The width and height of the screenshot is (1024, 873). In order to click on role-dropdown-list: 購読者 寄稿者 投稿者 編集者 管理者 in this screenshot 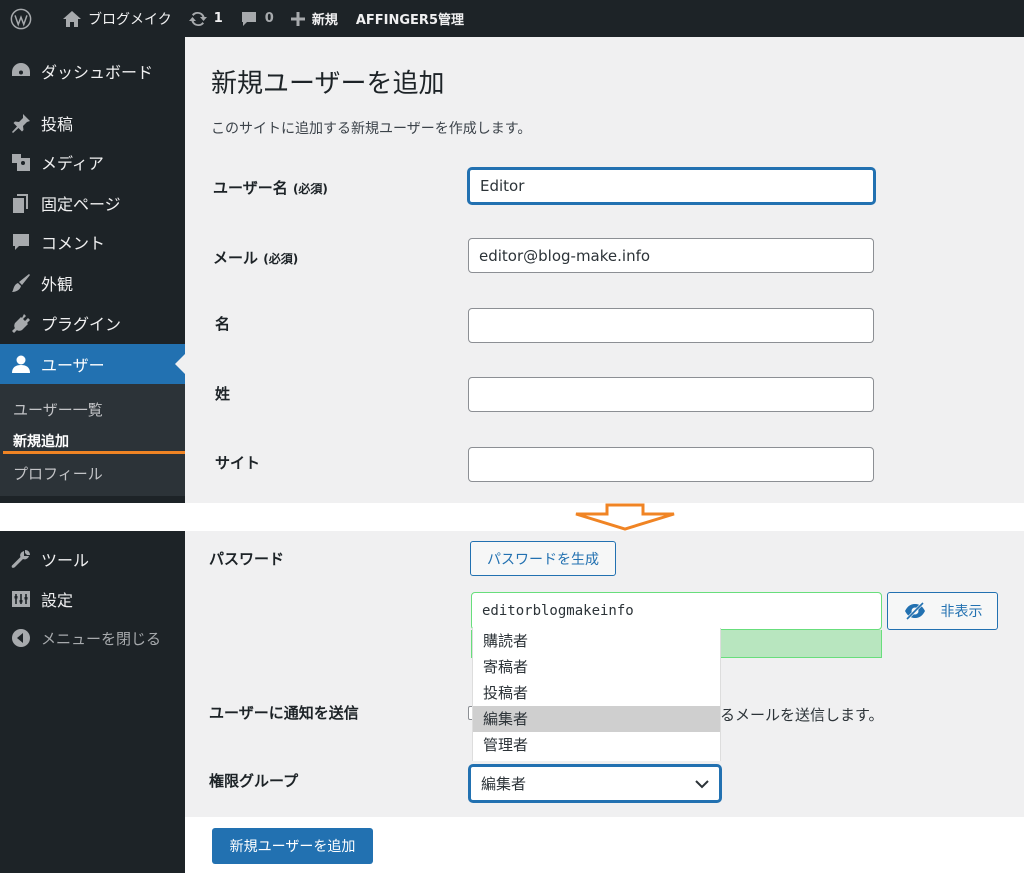, I will do `click(596, 694)`.